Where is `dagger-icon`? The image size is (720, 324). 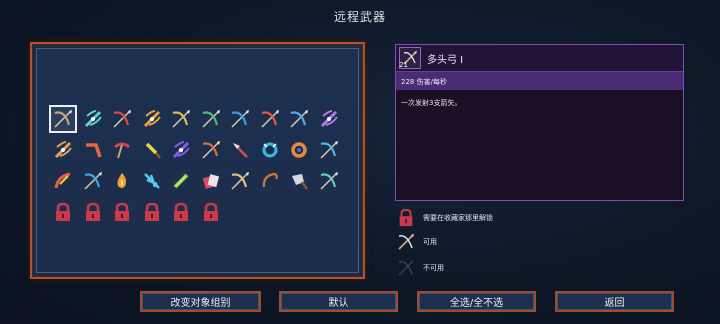
dagger-icon is located at coordinates (153, 150).